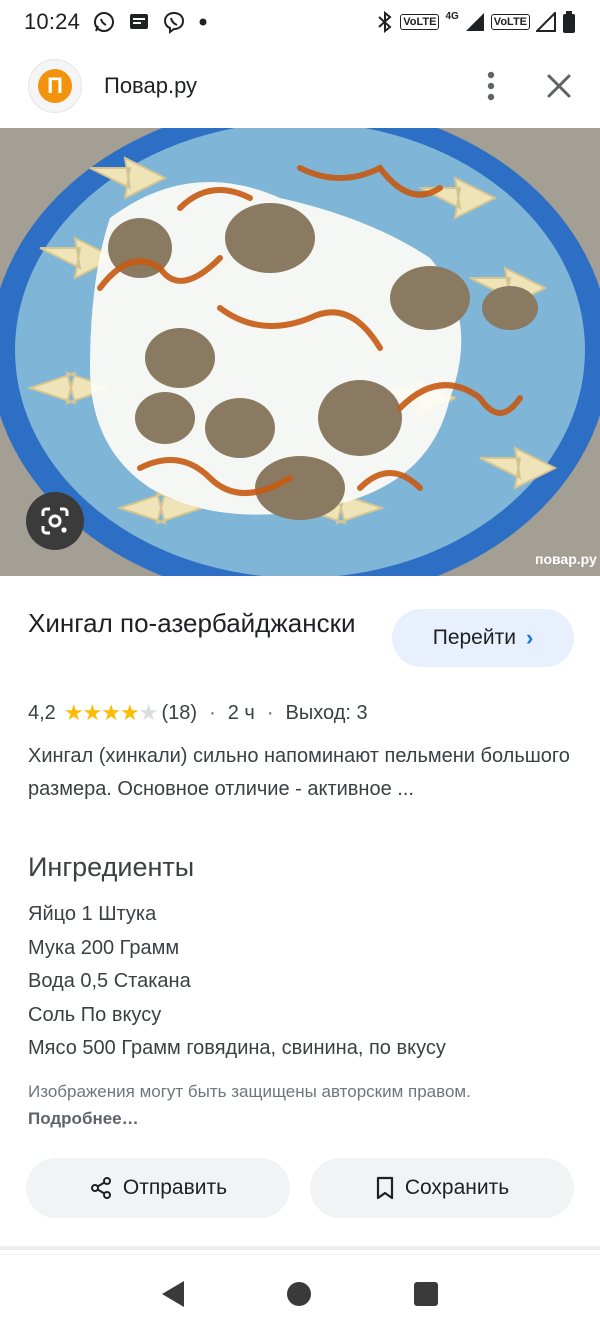 The height and width of the screenshot is (1332, 600). I want to click on ingredients-heading: Ингредиенты, so click(111, 867).